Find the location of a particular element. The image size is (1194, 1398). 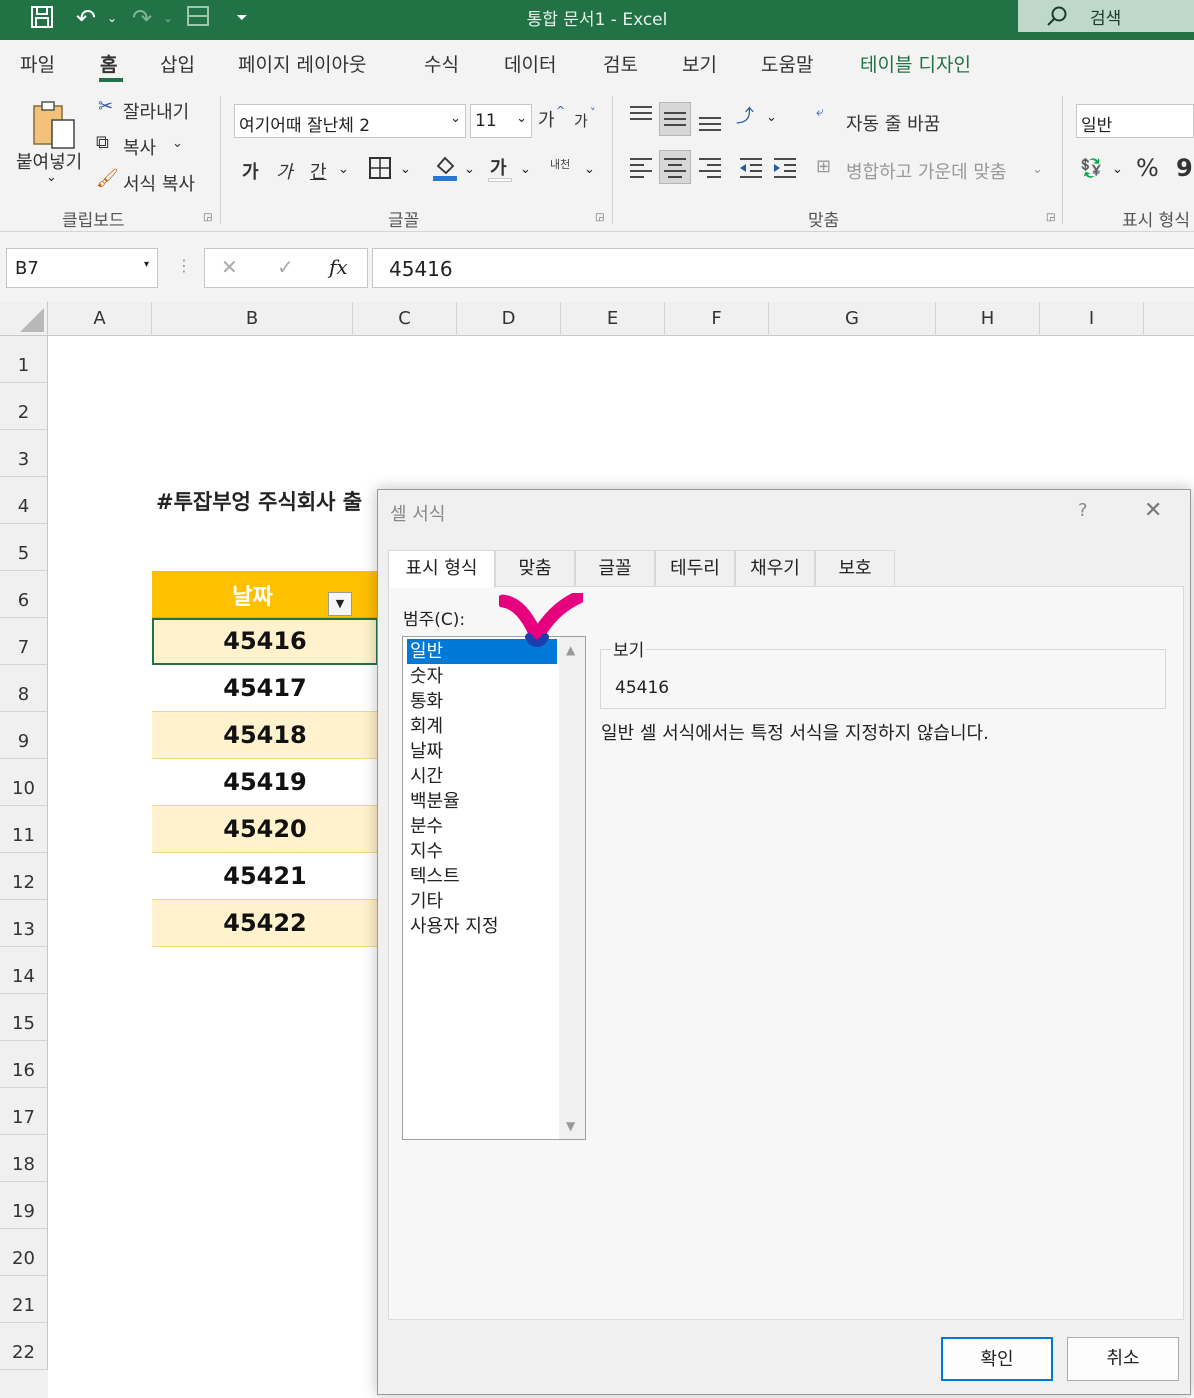

copy-dropdown-icon: ⌄ is located at coordinates (177, 143).